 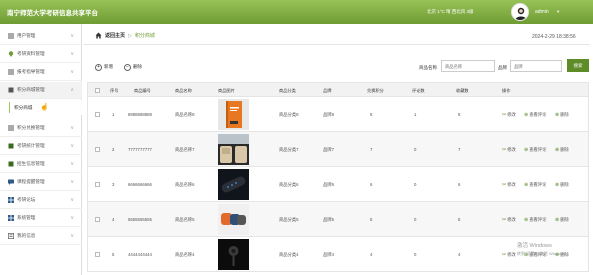 I want to click on sidebar-item-users: 用户管理 ∨, so click(x=41, y=36).